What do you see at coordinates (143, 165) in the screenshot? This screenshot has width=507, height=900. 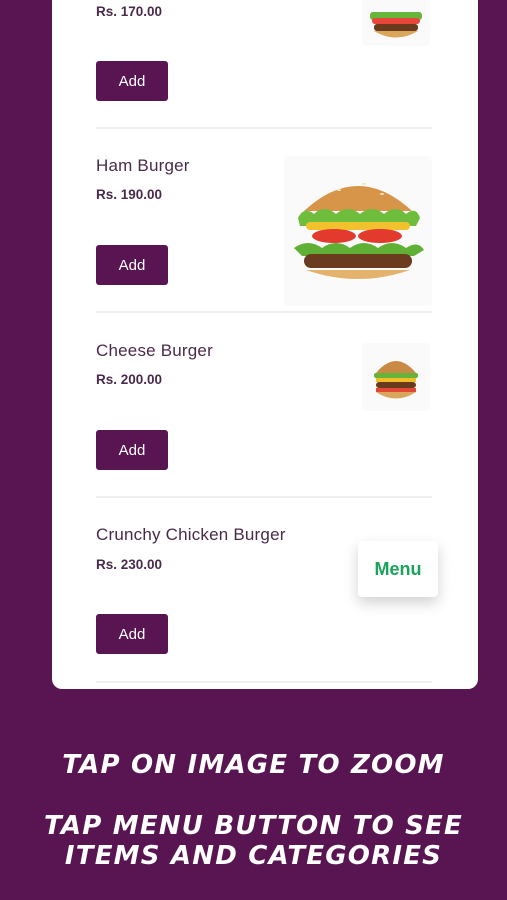 I see `item-name: Ham Burger` at bounding box center [143, 165].